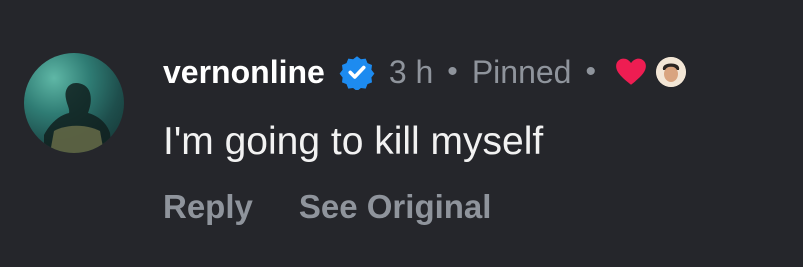 The width and height of the screenshot is (803, 267). What do you see at coordinates (357, 73) in the screenshot?
I see `verified-badge-icon` at bounding box center [357, 73].